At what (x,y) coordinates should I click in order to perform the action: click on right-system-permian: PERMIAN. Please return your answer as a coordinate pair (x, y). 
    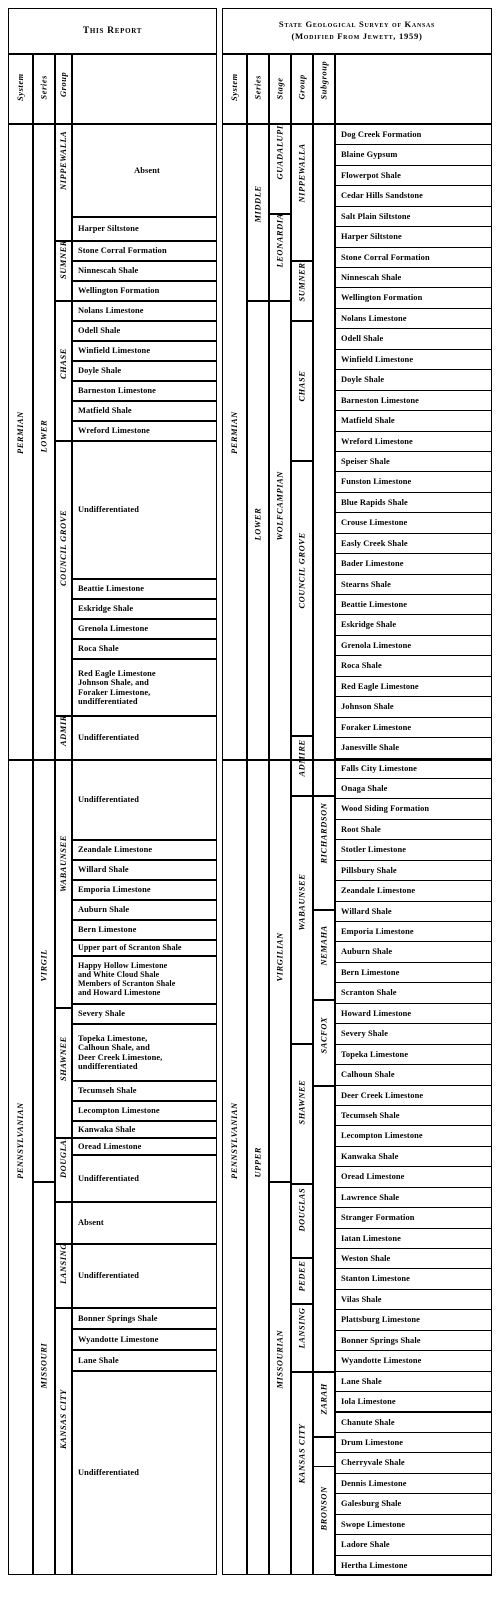
    Looking at the image, I should click on (234, 442).